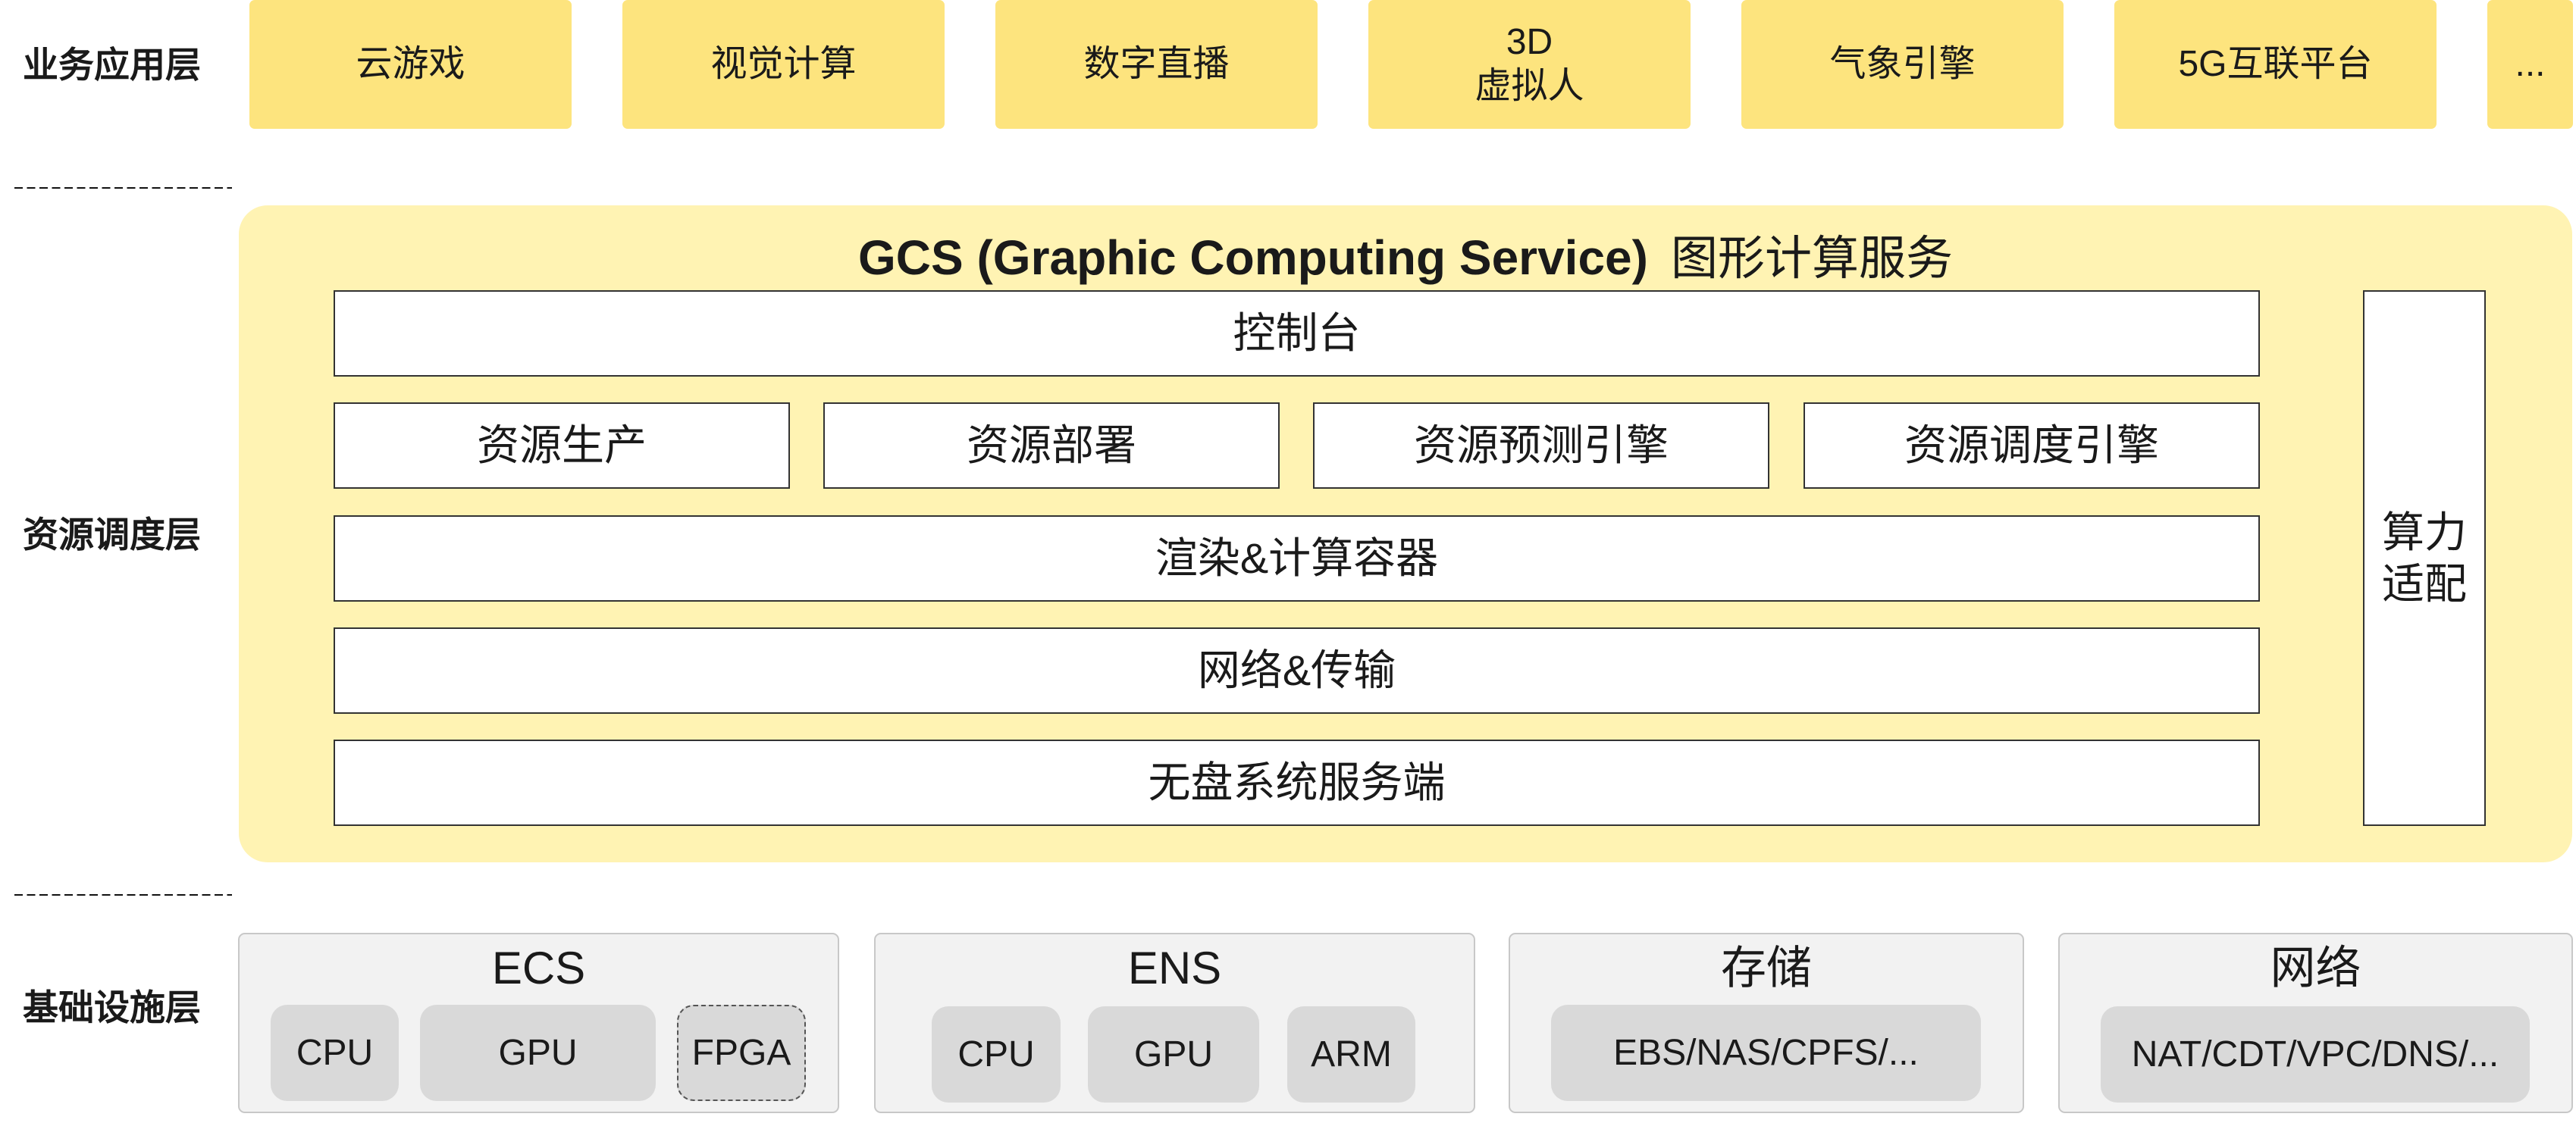 This screenshot has height=1123, width=2576. What do you see at coordinates (2032, 445) in the screenshot?
I see `module-resource-scheduling-engine: 资源调度引擎` at bounding box center [2032, 445].